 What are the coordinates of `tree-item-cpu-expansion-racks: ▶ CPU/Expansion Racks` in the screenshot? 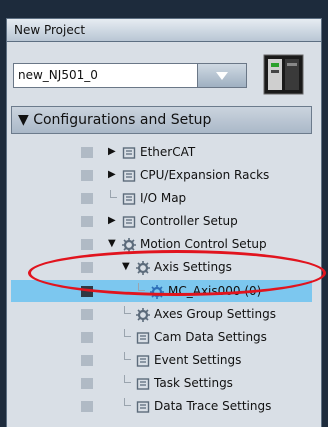 It's located at (161, 175).